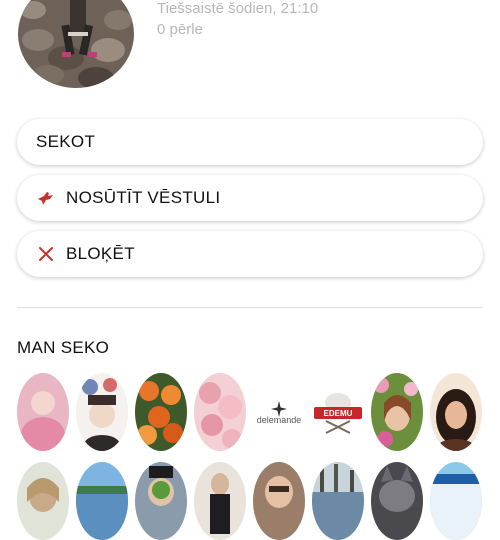 The width and height of the screenshot is (500, 540). Describe the element at coordinates (250, 254) in the screenshot. I see `block-button: BLOĶĒT` at that location.